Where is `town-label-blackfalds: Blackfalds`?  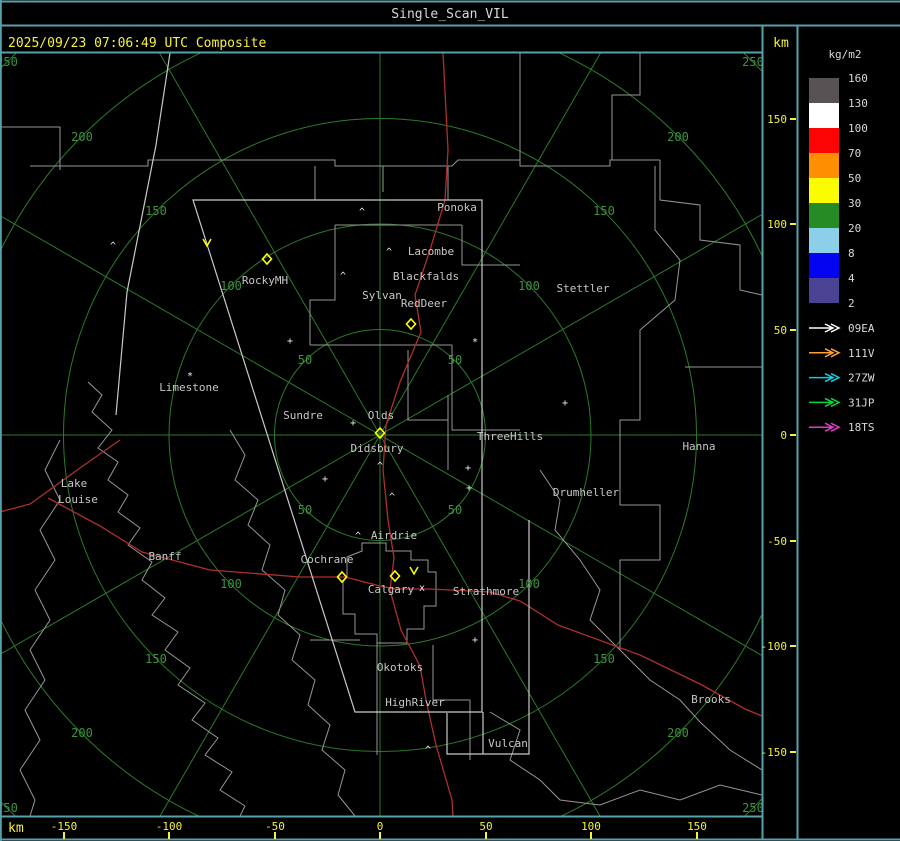 town-label-blackfalds: Blackfalds is located at coordinates (426, 276).